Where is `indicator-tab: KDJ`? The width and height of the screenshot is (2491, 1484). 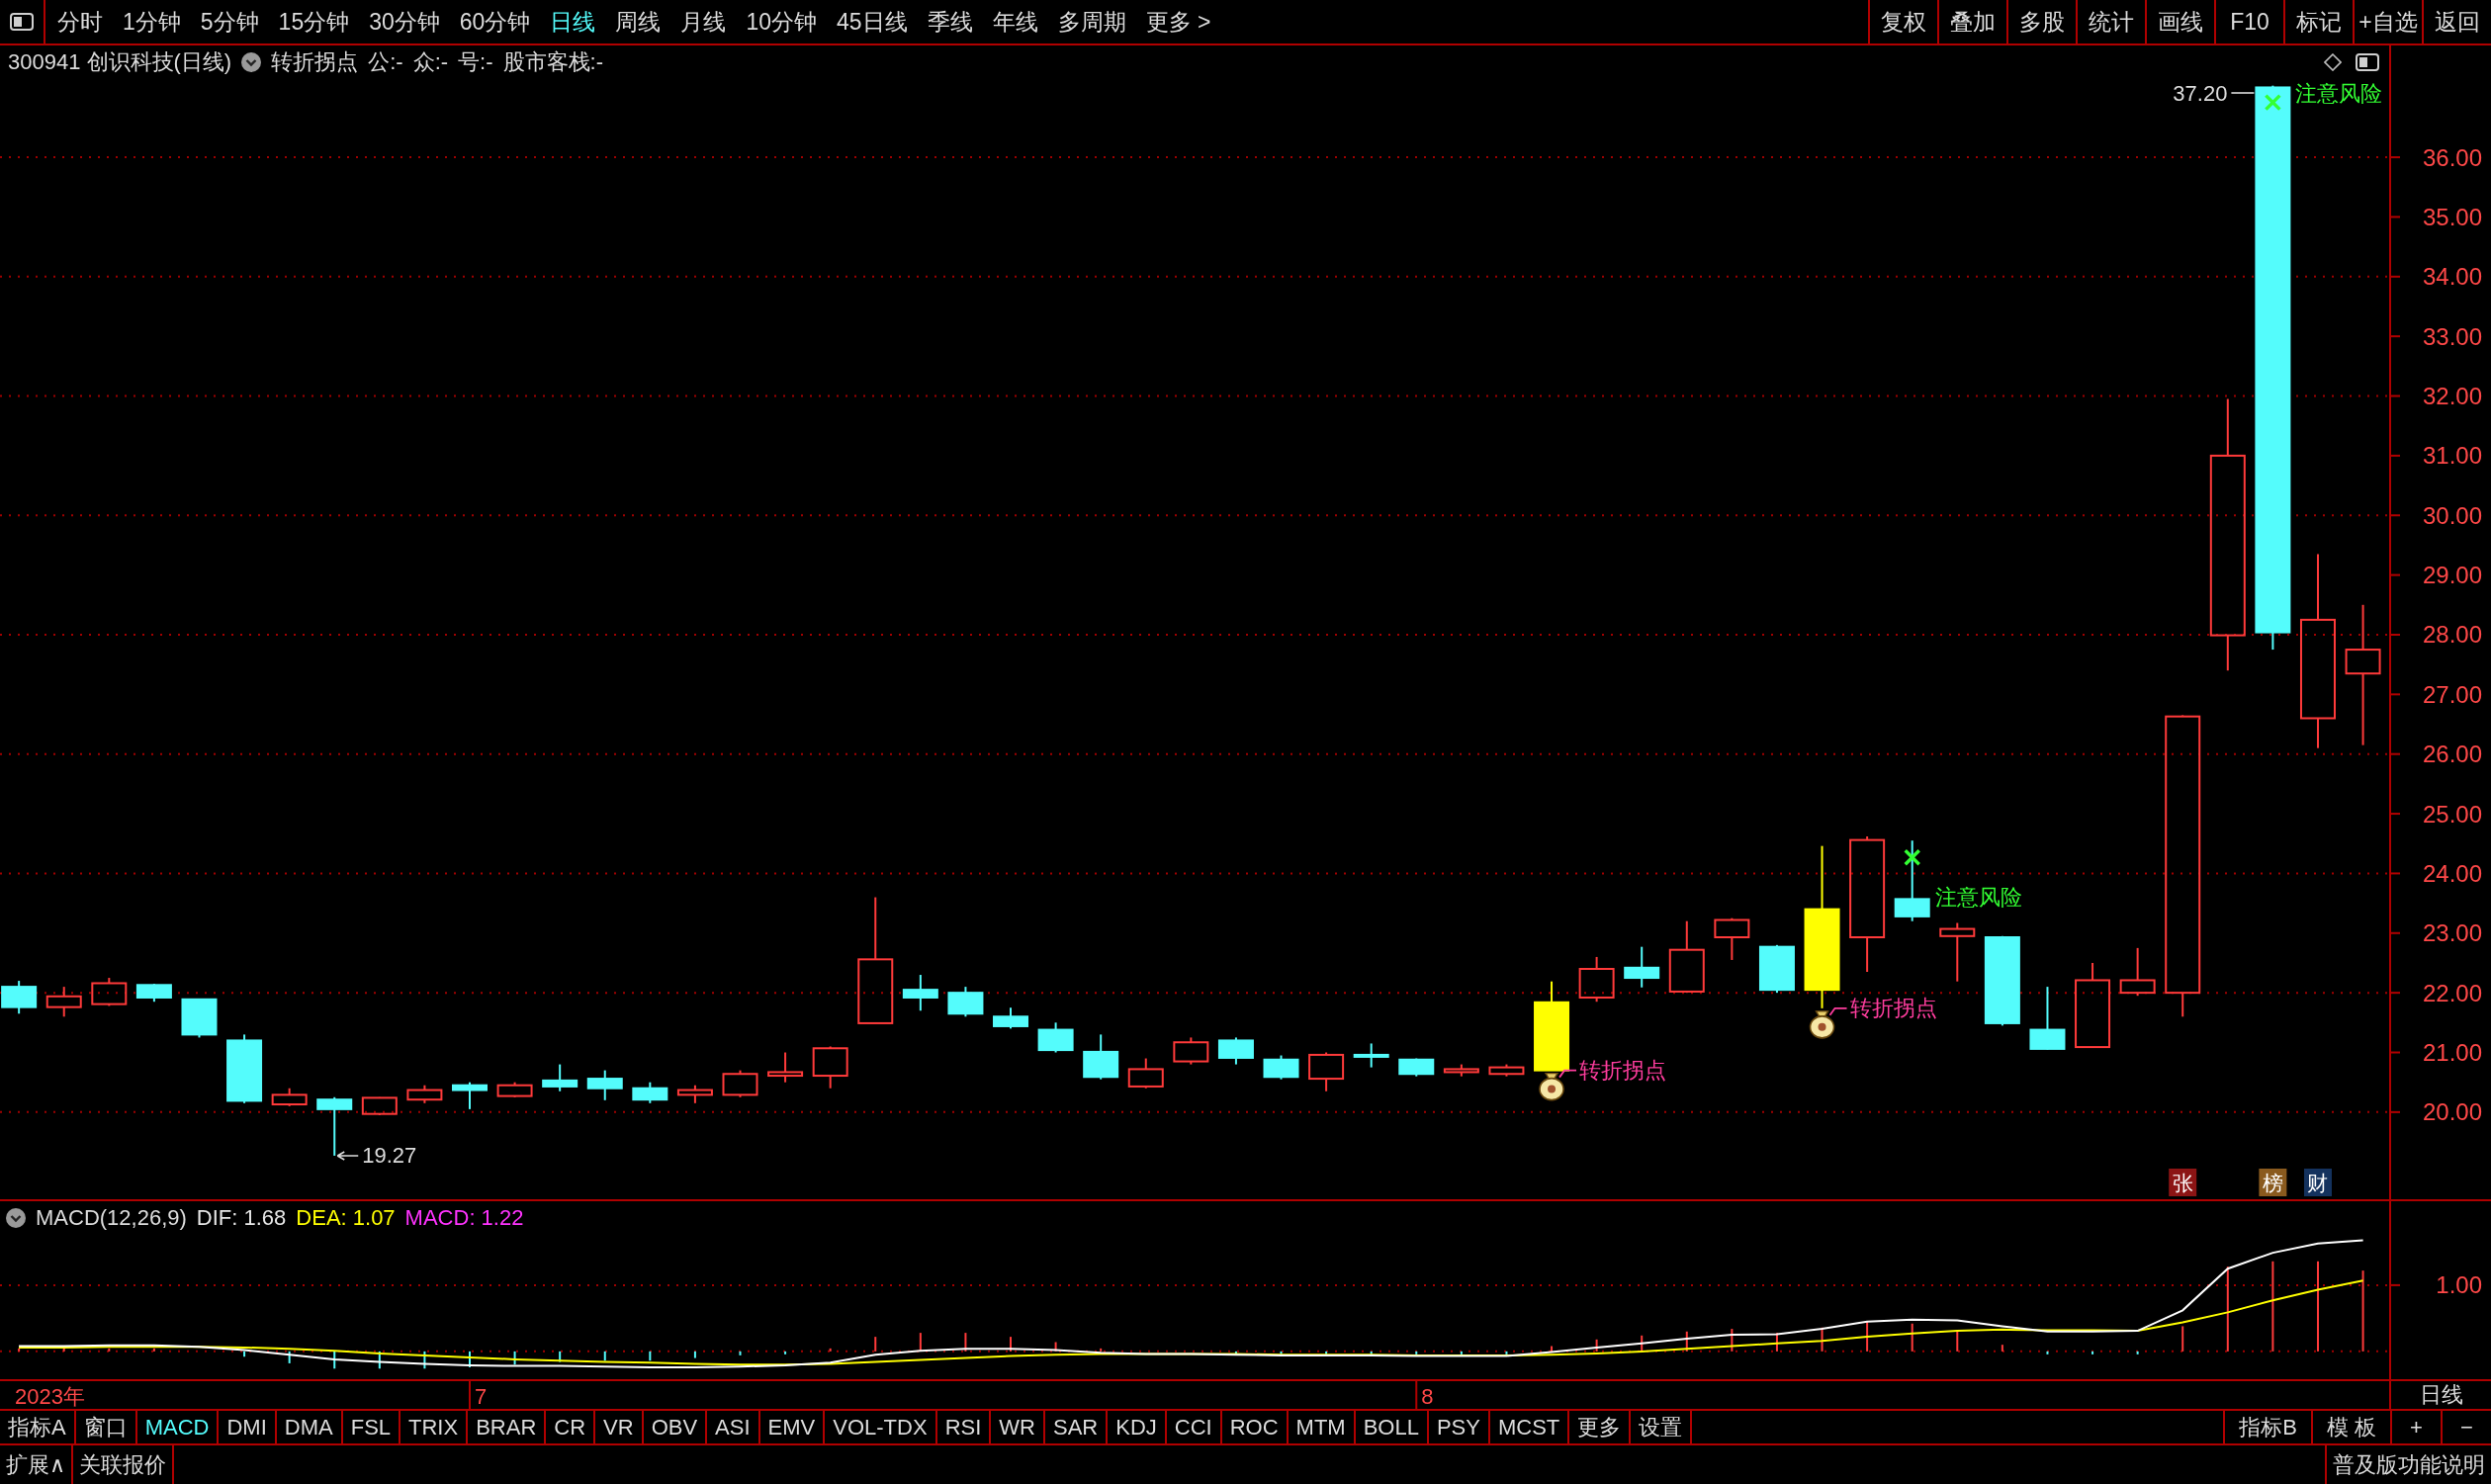 indicator-tab: KDJ is located at coordinates (1137, 1427).